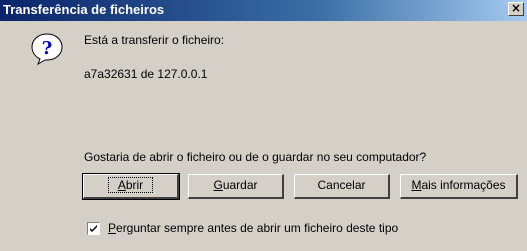 The width and height of the screenshot is (527, 251). I want to click on cancel-button: Cancelar, so click(342, 186).